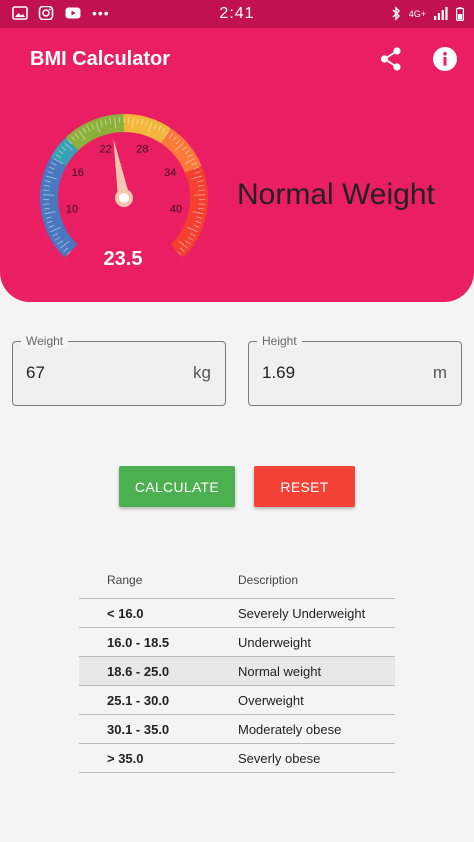 This screenshot has height=842, width=474. What do you see at coordinates (125, 758) in the screenshot?
I see `range-cell: > 35.0` at bounding box center [125, 758].